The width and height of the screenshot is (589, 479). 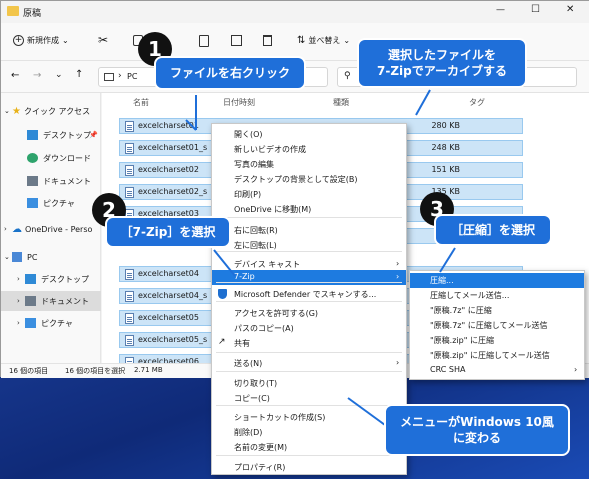 I want to click on callout-select-compress: ［圧縮］を選択, so click(x=493, y=230).